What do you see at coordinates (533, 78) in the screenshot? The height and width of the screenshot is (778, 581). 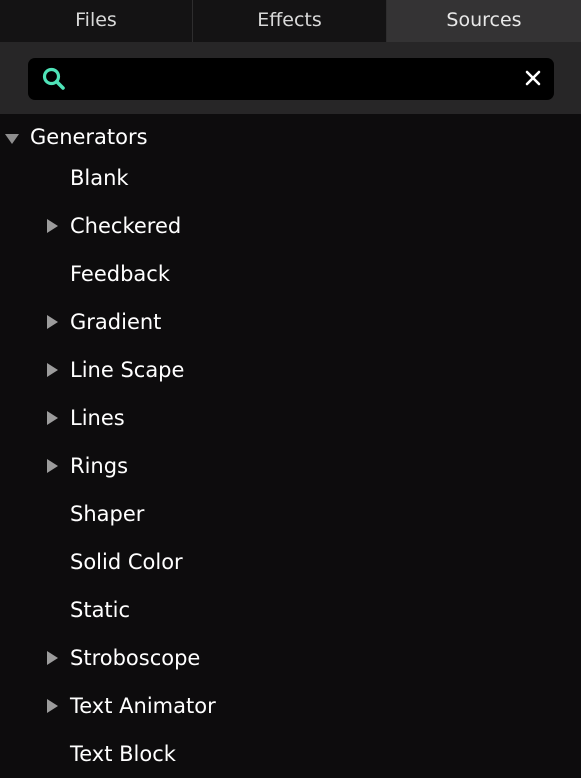 I see `close-icon` at bounding box center [533, 78].